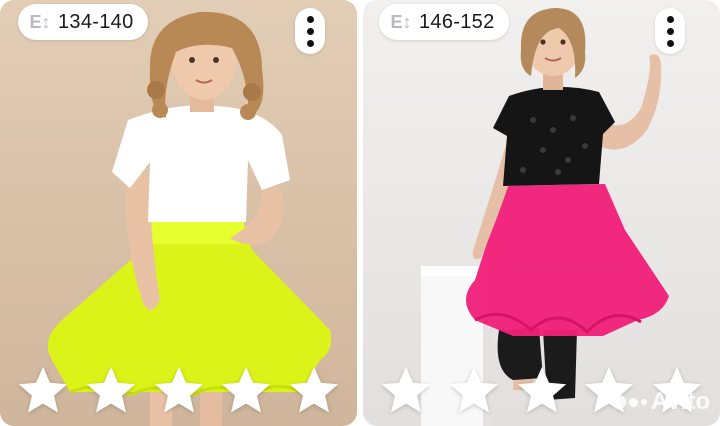 The image size is (720, 426). I want to click on rating-stars, so click(178, 391).